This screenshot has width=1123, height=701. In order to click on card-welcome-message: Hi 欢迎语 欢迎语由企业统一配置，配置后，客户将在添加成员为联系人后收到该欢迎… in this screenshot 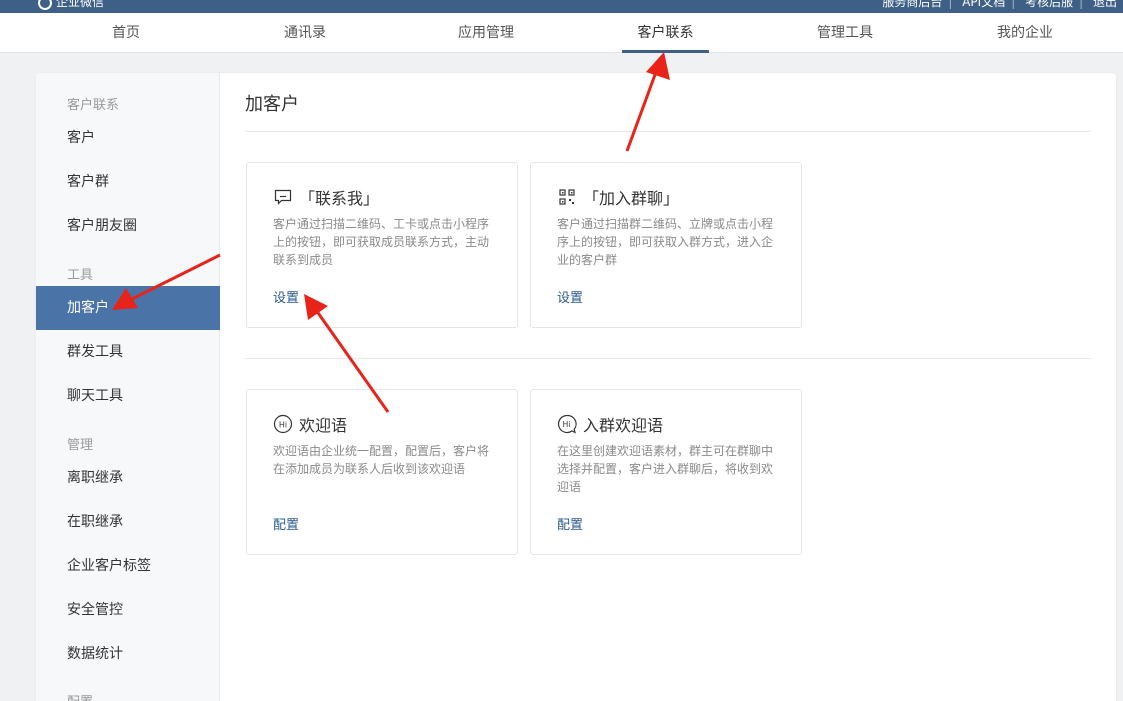, I will do `click(382, 472)`.